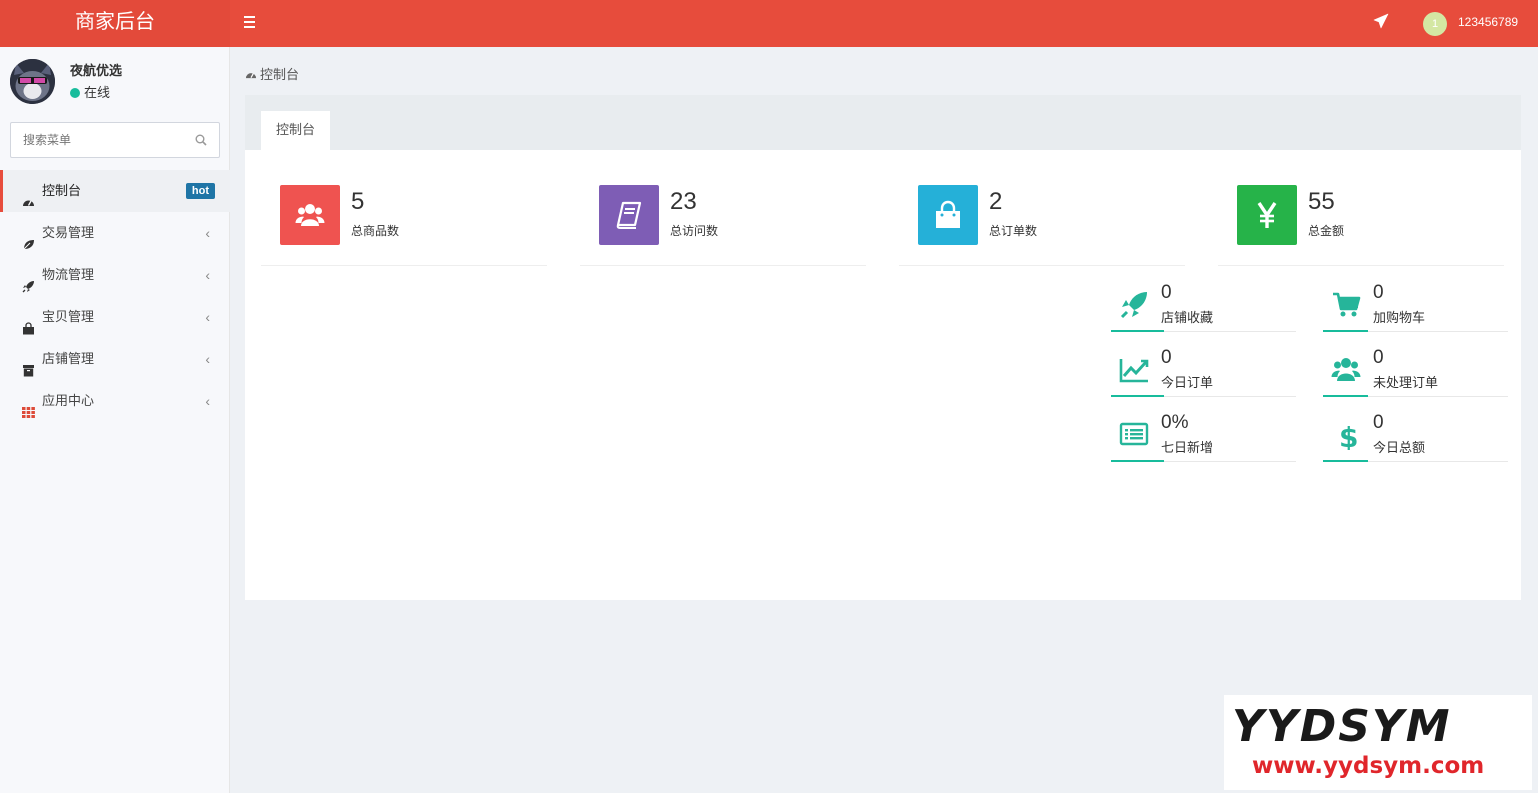 This screenshot has width=1538, height=793. I want to click on mini-stat-label: 未处理订单, so click(1406, 382).